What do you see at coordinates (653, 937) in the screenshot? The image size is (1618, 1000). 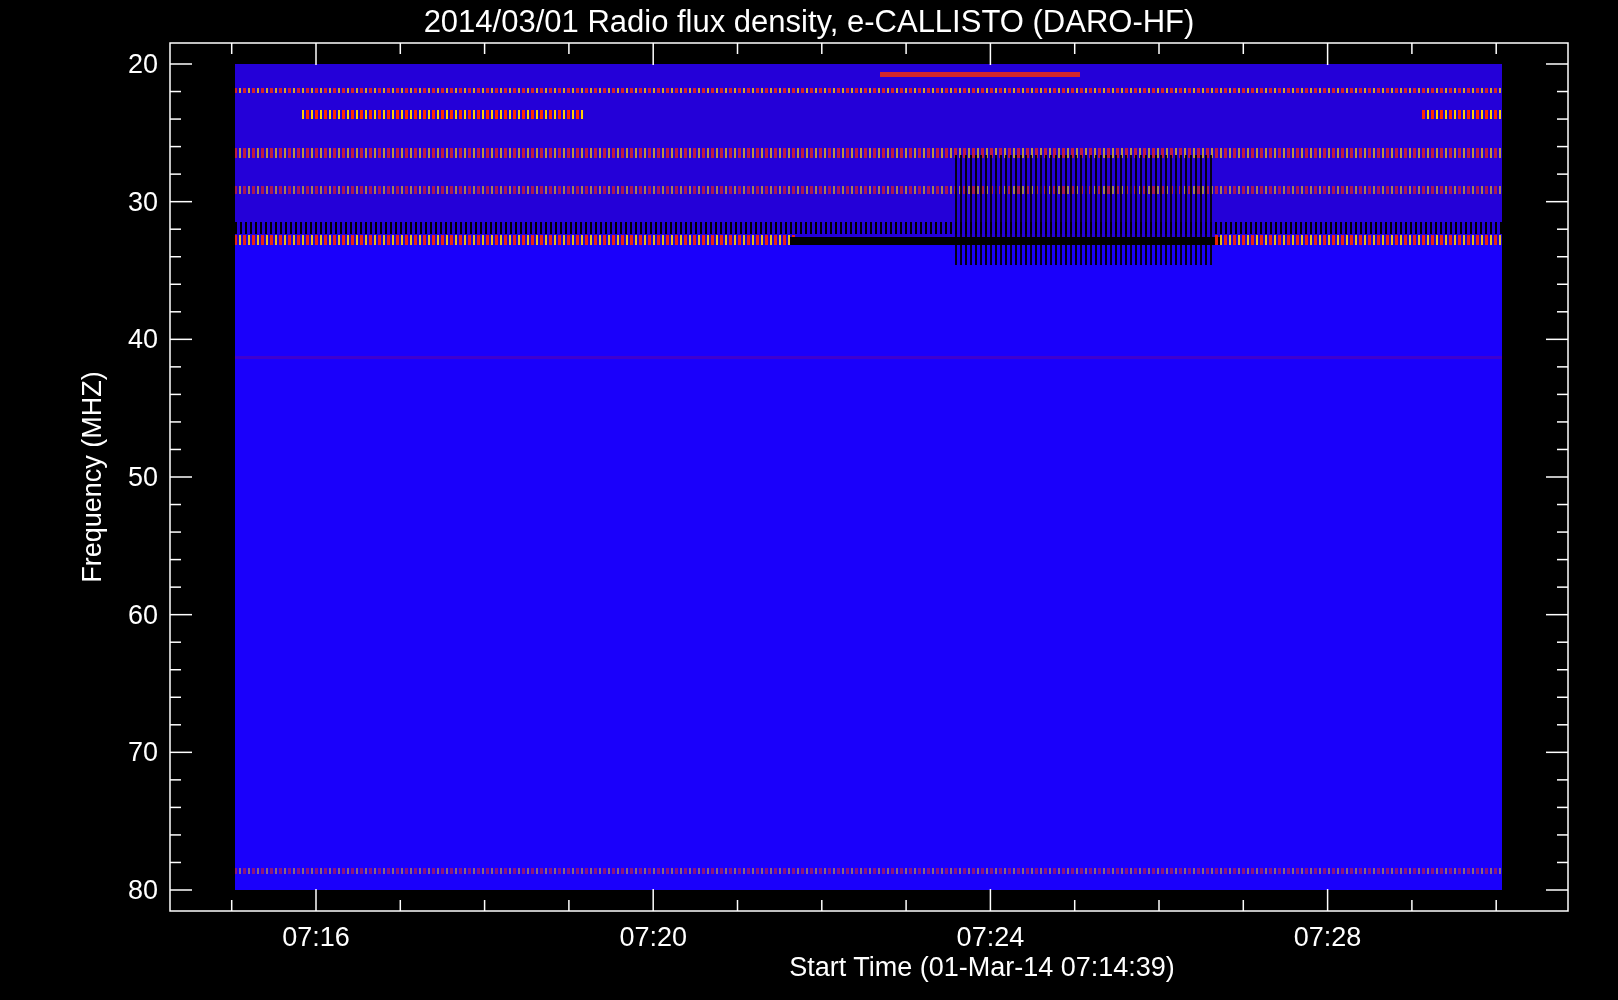 I see `tick-label: 07:20` at bounding box center [653, 937].